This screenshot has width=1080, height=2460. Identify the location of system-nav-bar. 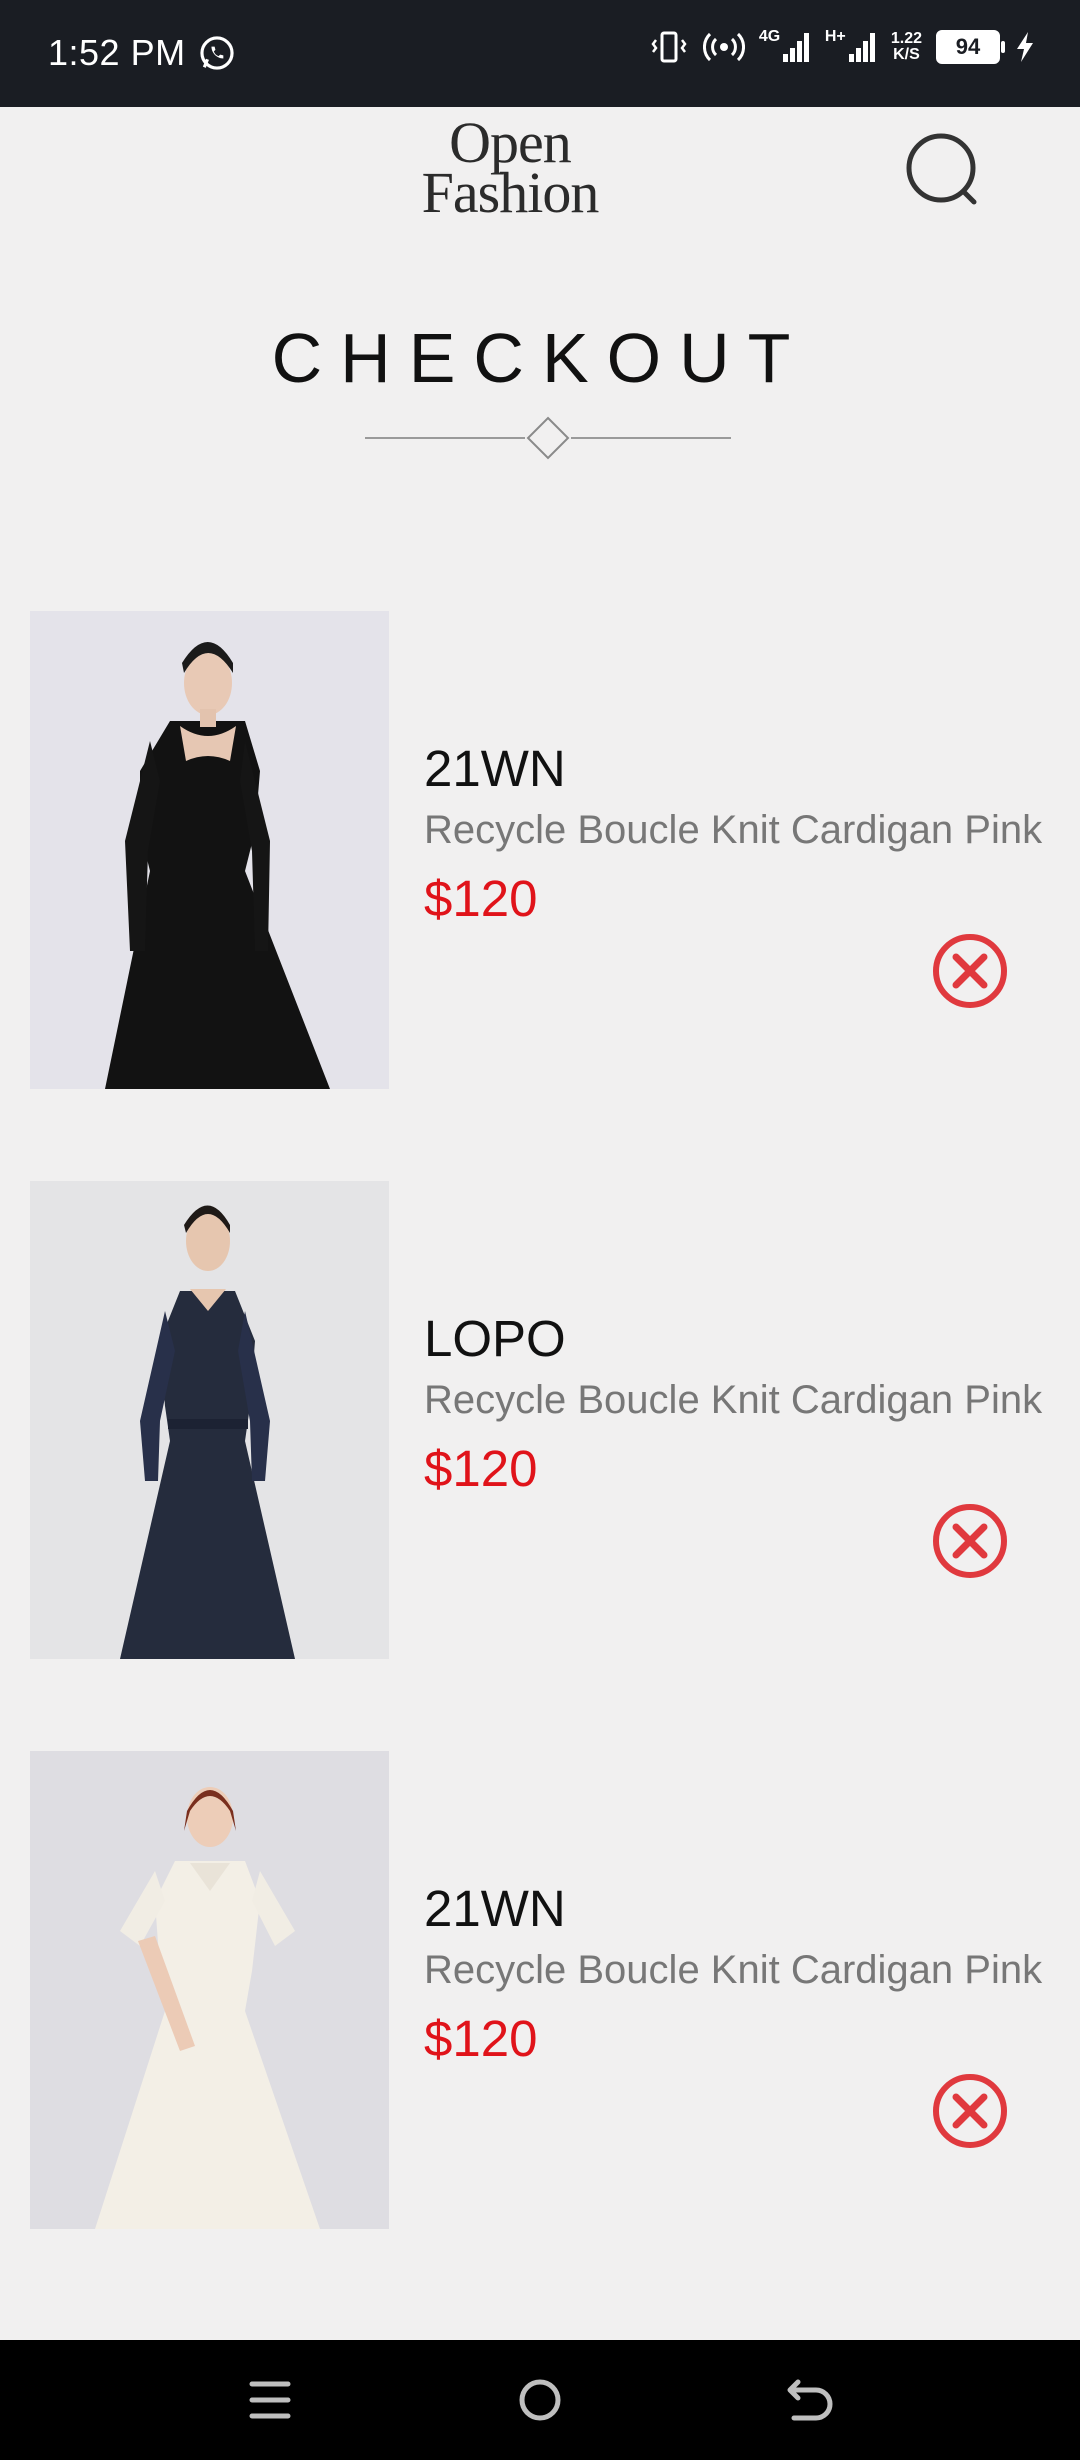
(540, 2400).